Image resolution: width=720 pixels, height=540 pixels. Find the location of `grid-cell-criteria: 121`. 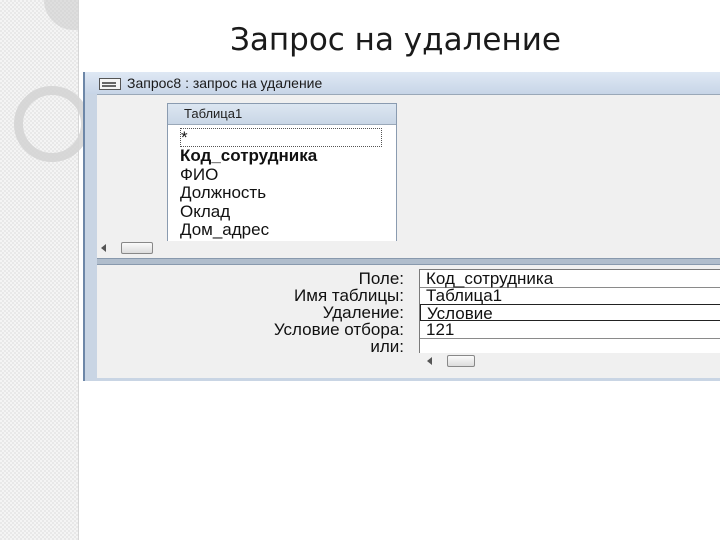

grid-cell-criteria: 121 is located at coordinates (570, 329).